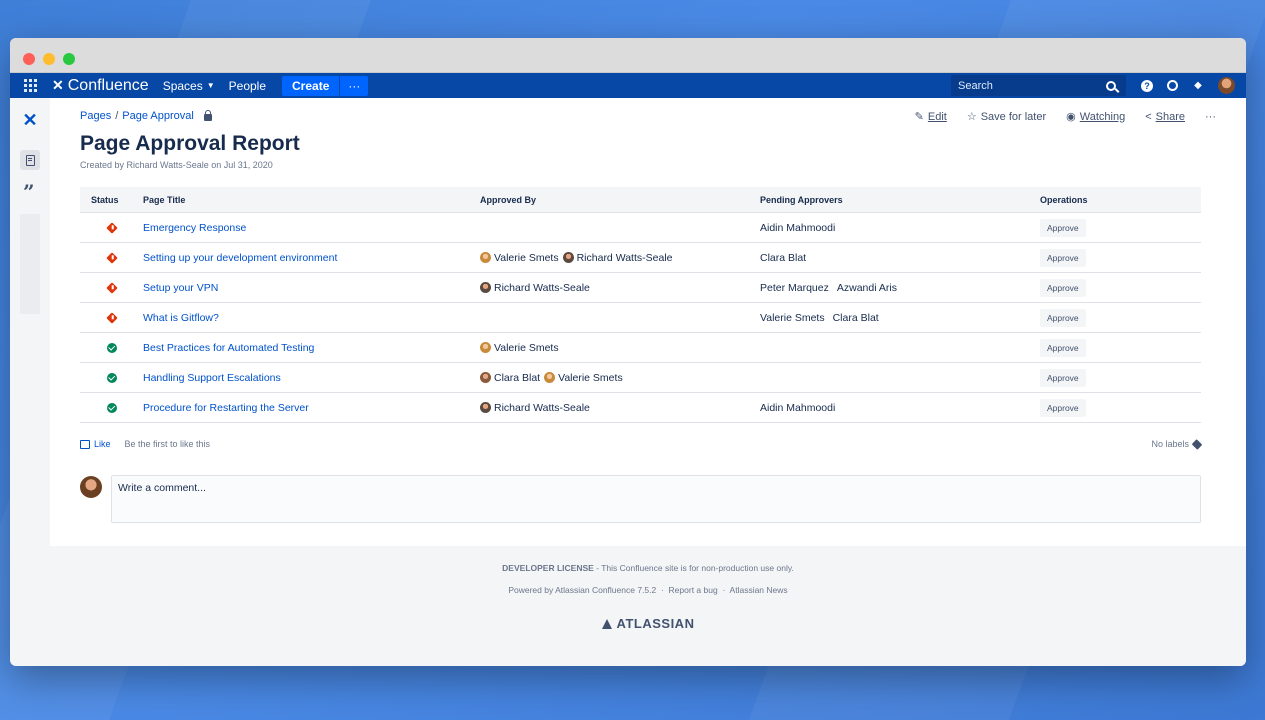 The width and height of the screenshot is (1265, 720). Describe the element at coordinates (30, 120) in the screenshot. I see `space-logo-icon: ✕` at that location.